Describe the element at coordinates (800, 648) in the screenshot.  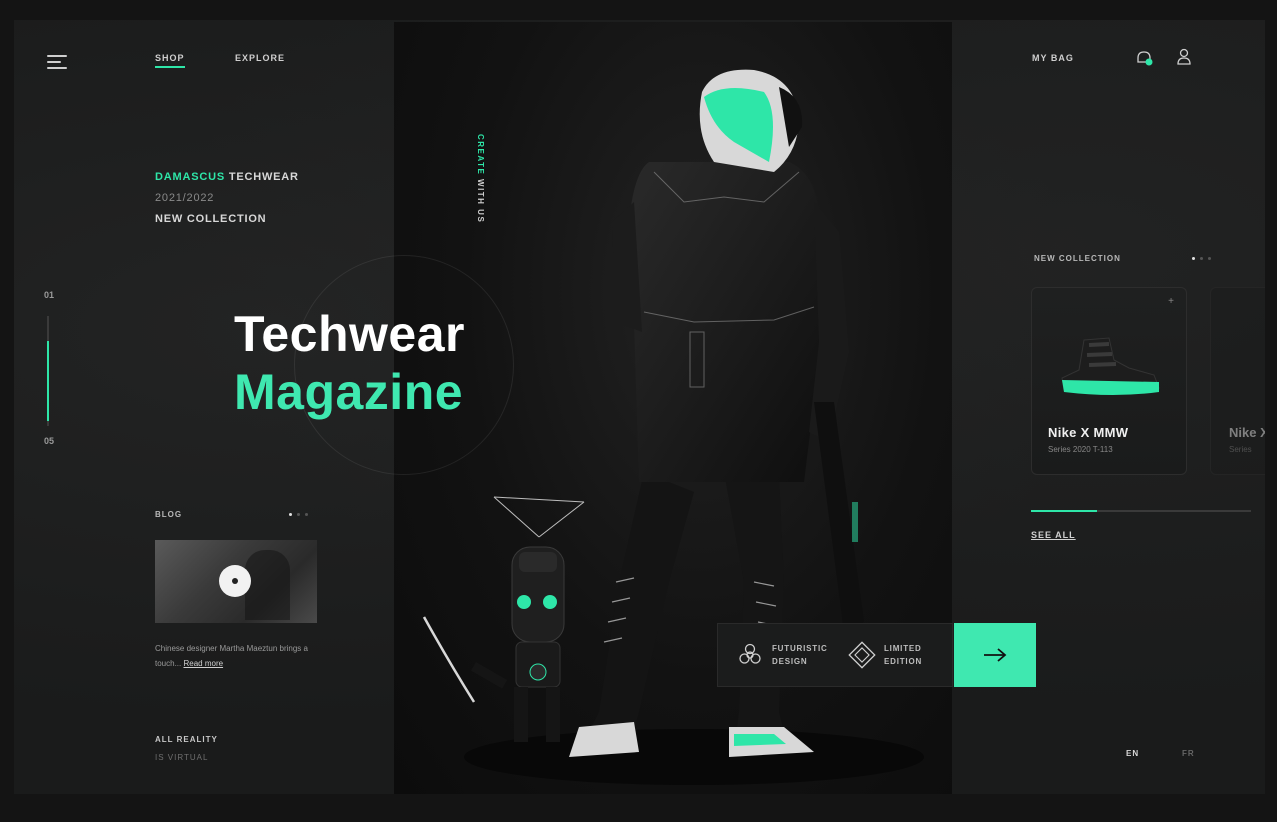
I see `feature-1-line1: FUTURISTIC` at that location.